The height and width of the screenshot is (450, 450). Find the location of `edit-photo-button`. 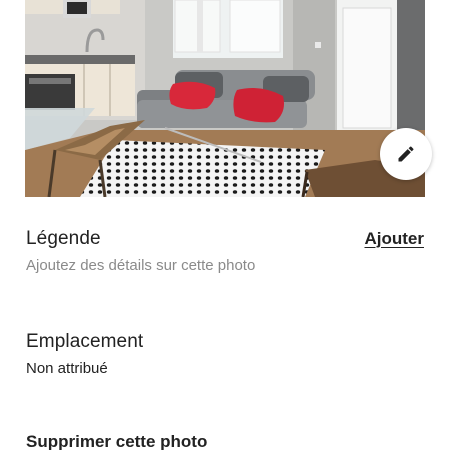

edit-photo-button is located at coordinates (406, 154).